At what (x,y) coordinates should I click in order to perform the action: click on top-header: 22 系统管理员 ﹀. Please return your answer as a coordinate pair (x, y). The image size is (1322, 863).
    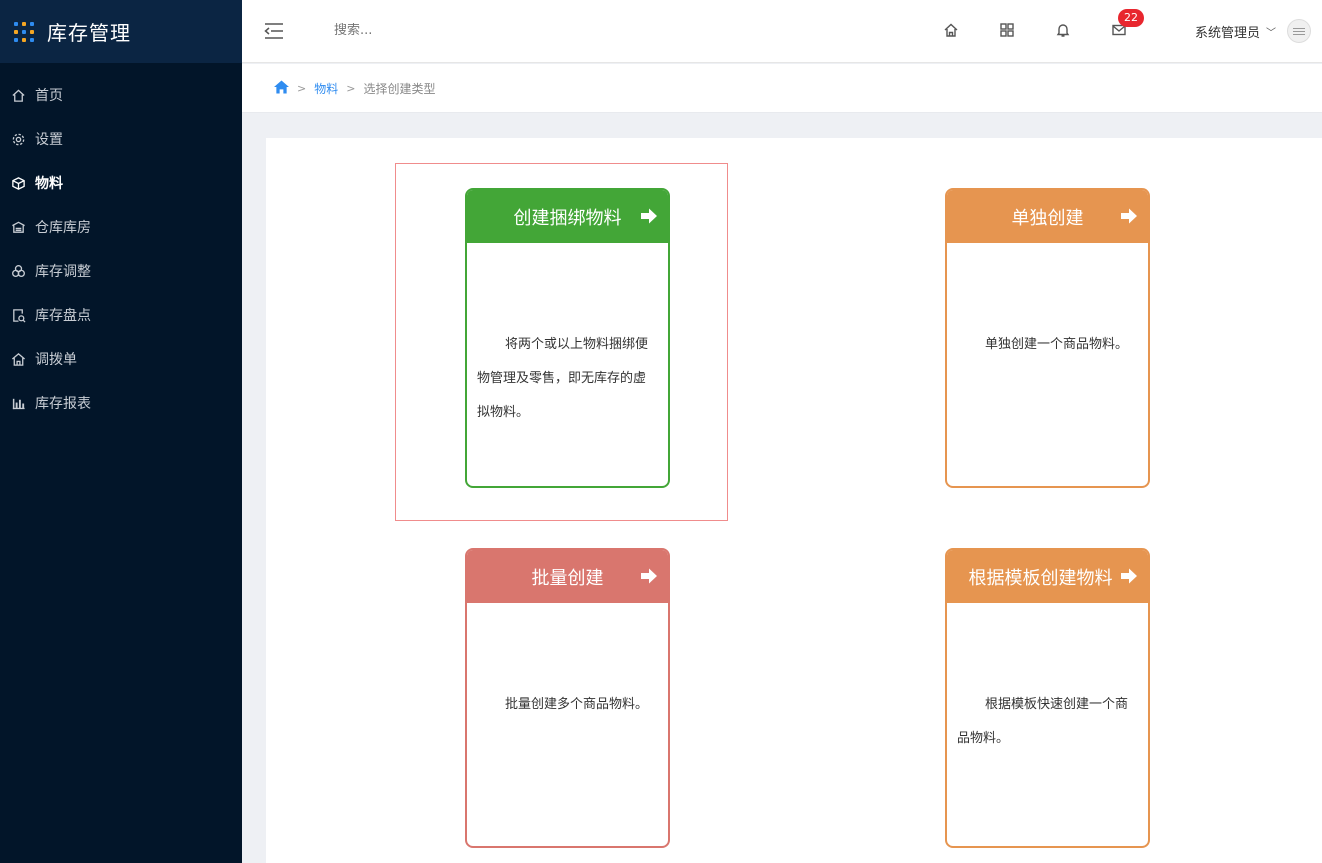
    Looking at the image, I should click on (782, 31).